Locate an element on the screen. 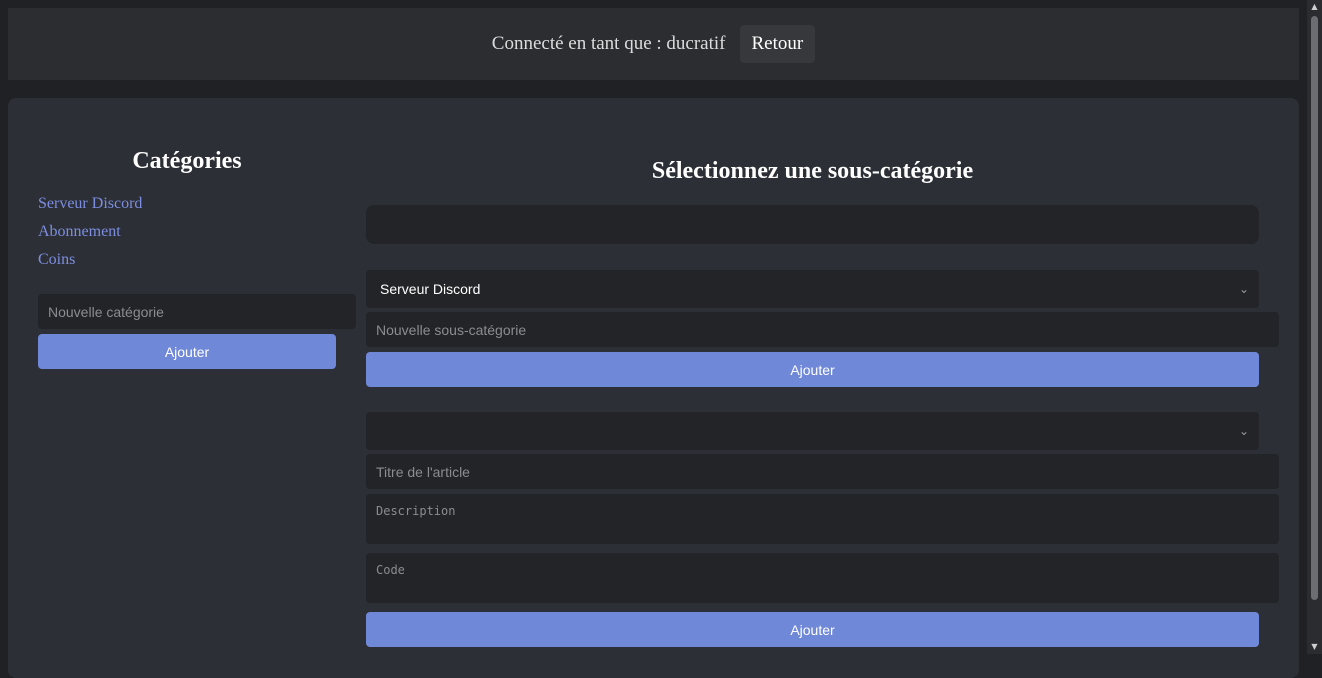 The width and height of the screenshot is (1322, 678). logged-in-user-label: Connecté en tant que : ducratif is located at coordinates (608, 43).